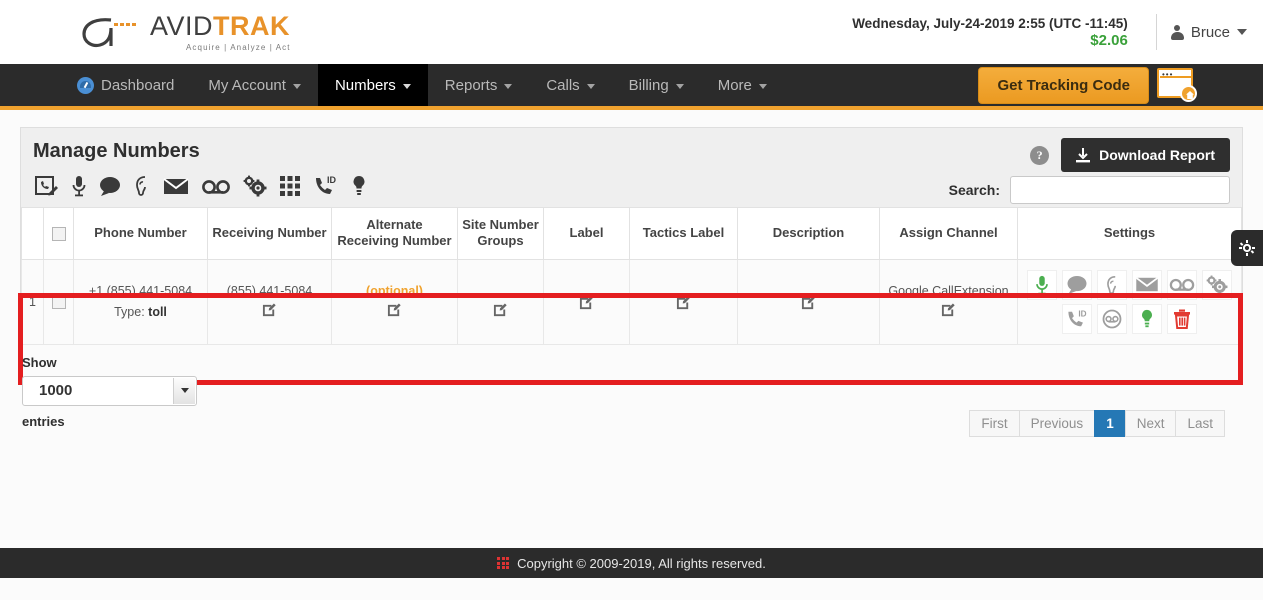 Image resolution: width=1263 pixels, height=600 pixels. I want to click on column-receiving-number: Receiving Number, so click(269, 233).